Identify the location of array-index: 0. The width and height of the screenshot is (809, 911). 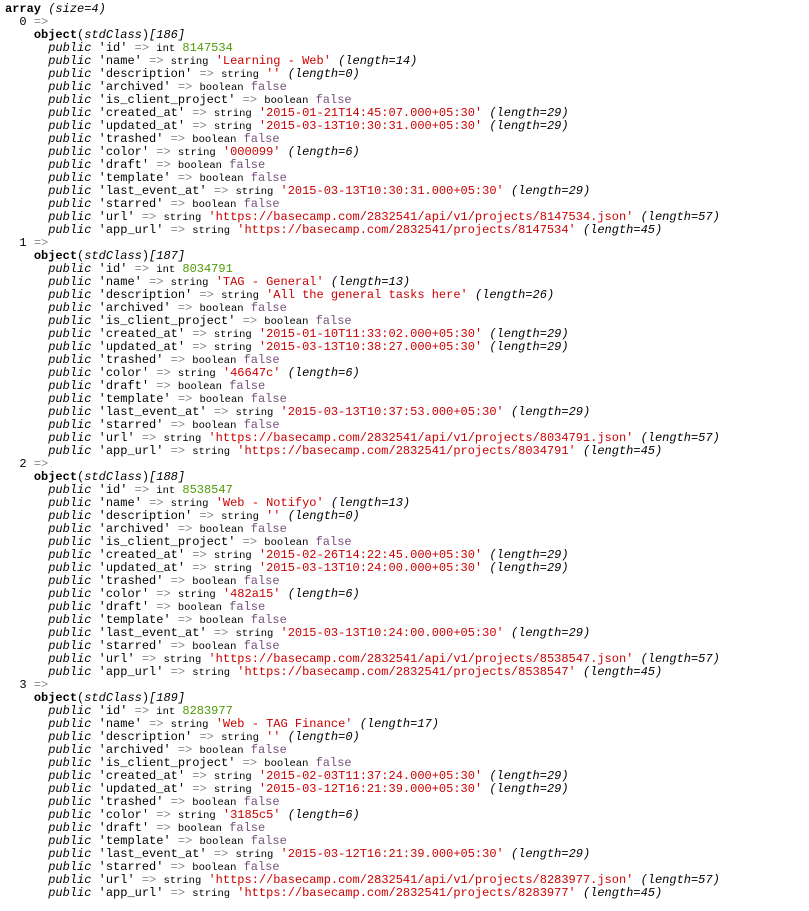
(23, 22).